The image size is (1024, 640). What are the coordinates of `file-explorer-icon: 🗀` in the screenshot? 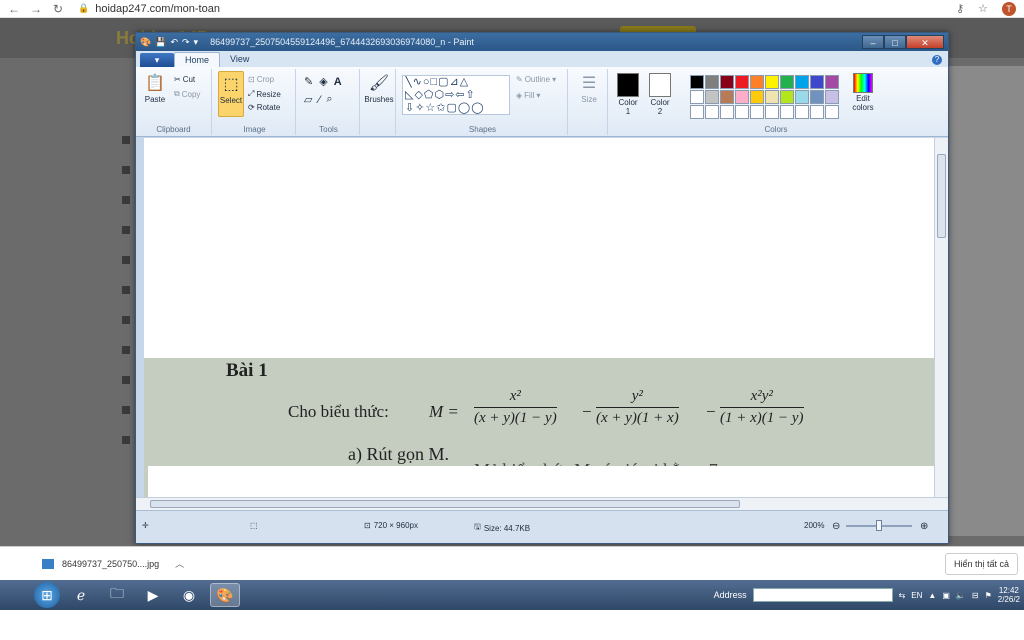 It's located at (117, 595).